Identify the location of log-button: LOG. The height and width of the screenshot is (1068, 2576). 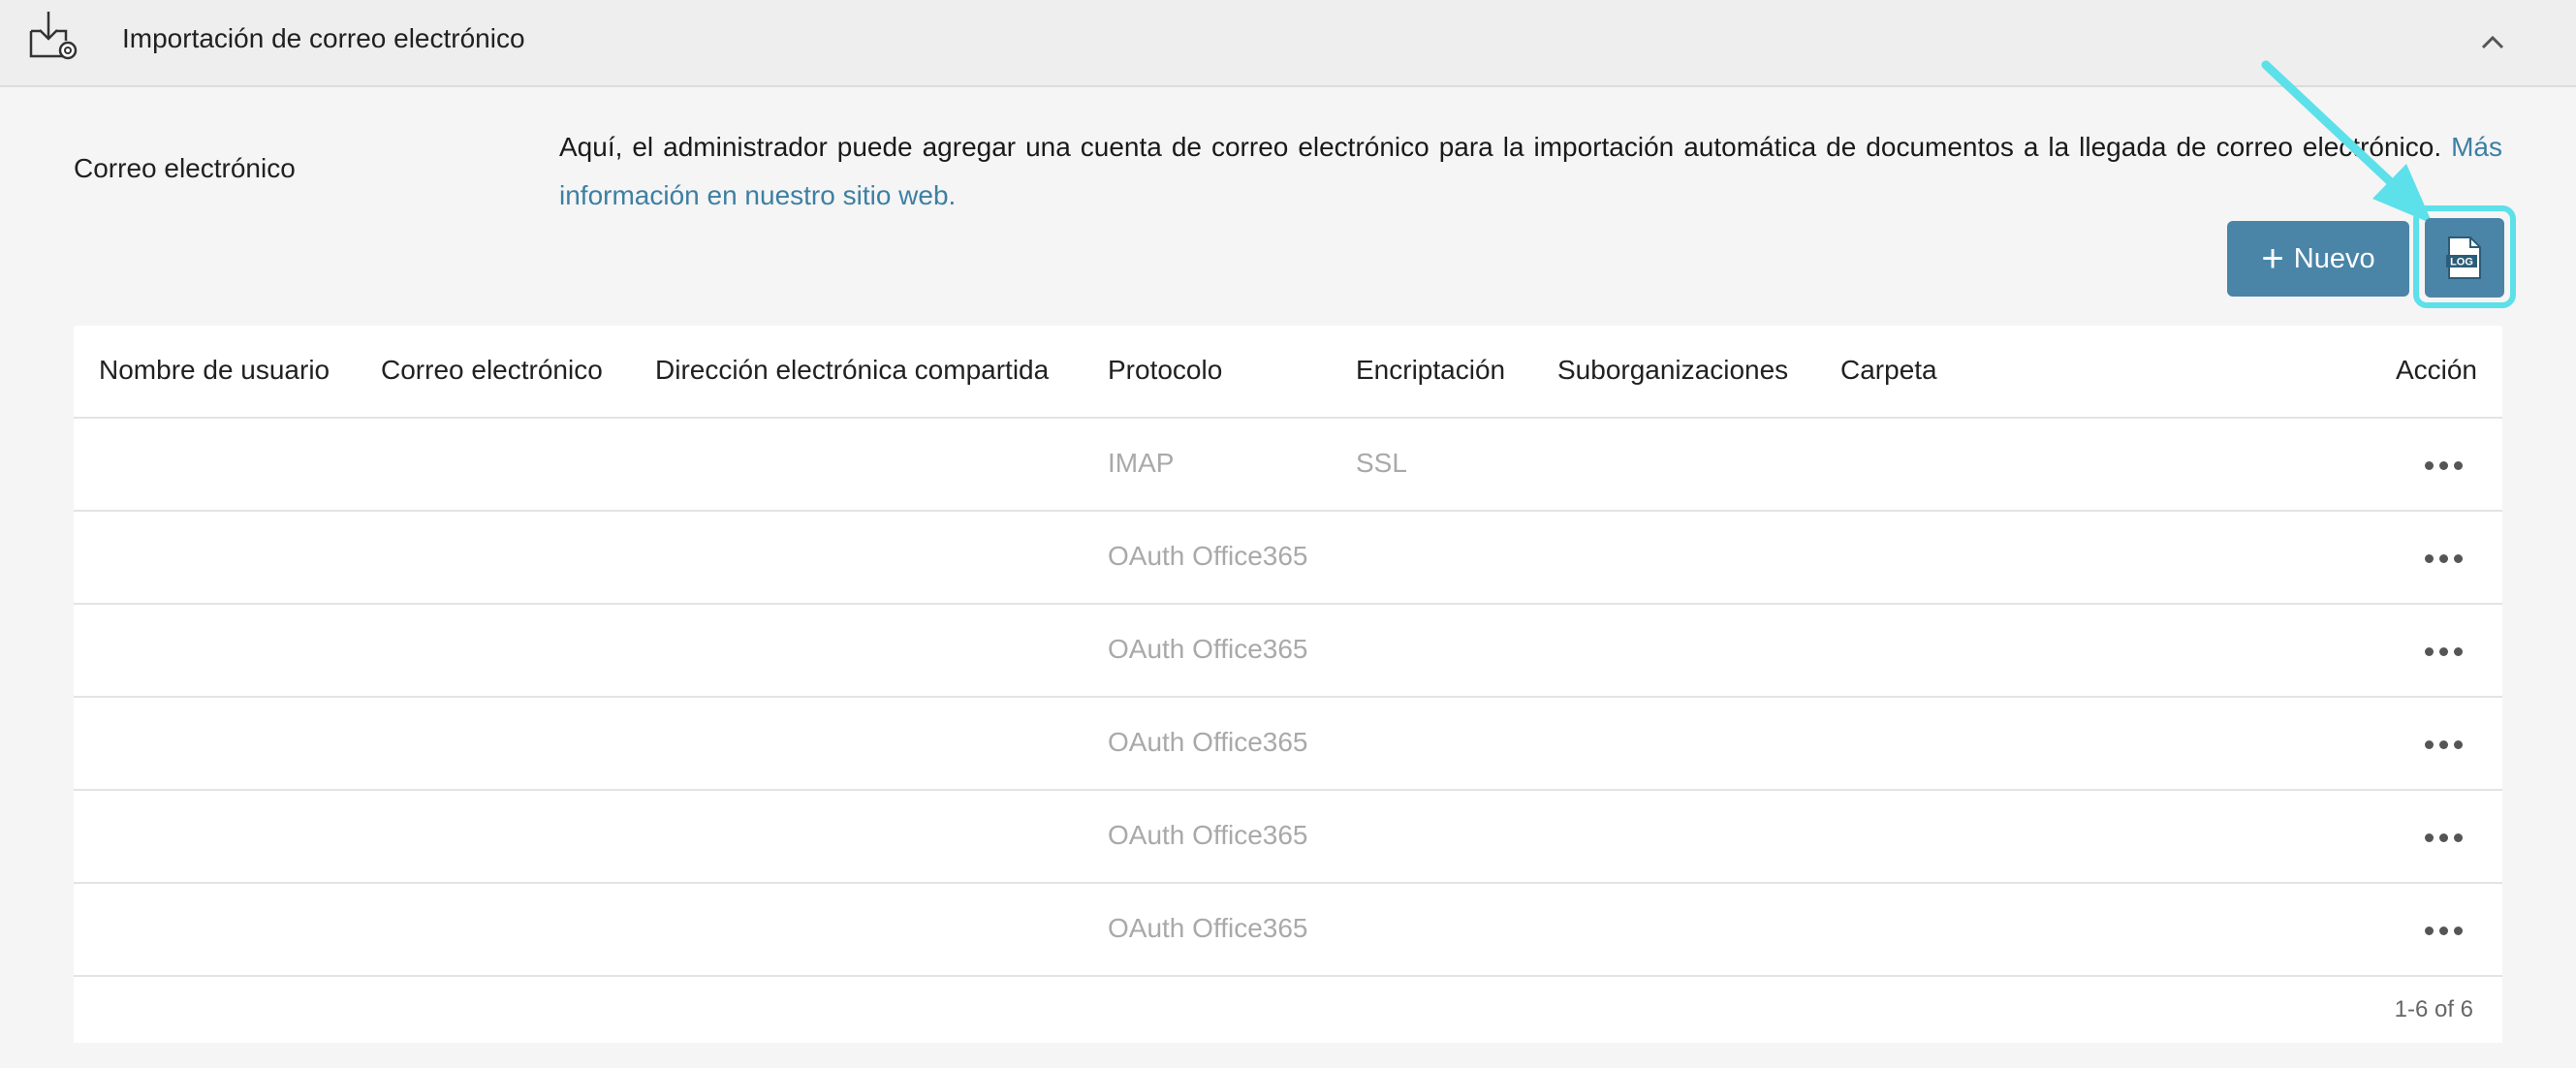
(2464, 258).